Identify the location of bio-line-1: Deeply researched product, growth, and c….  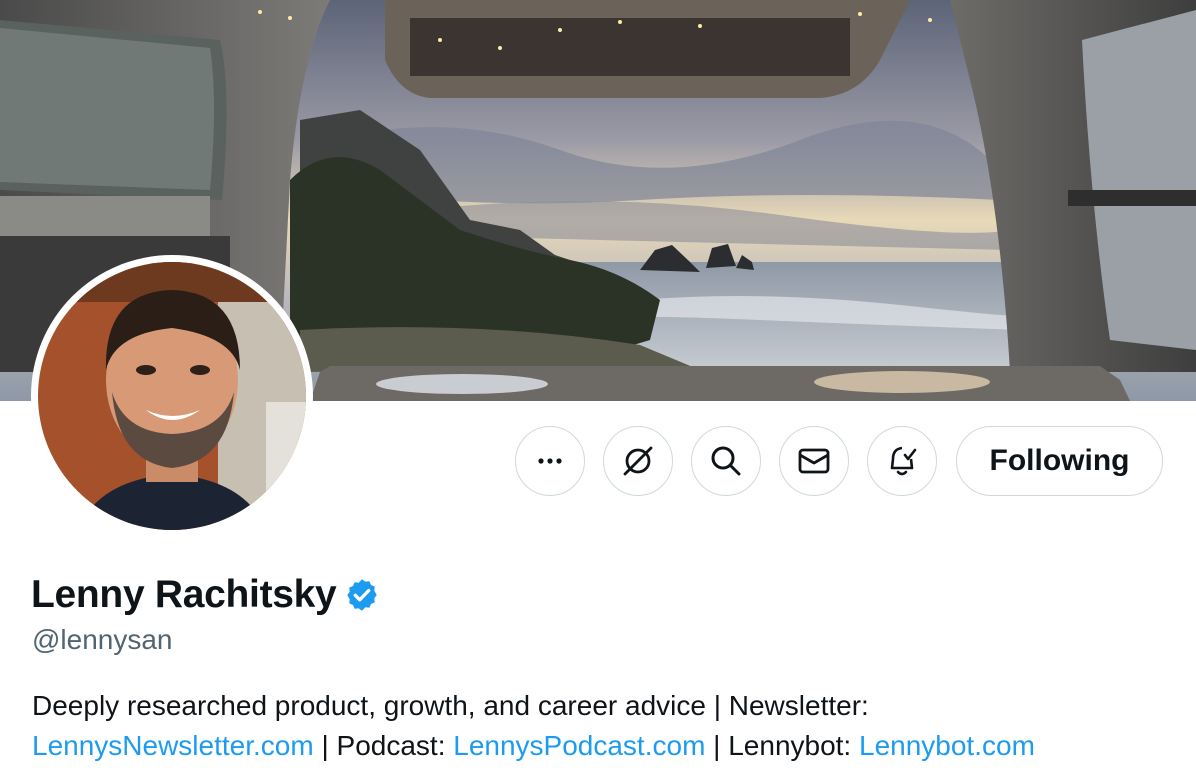
(450, 705).